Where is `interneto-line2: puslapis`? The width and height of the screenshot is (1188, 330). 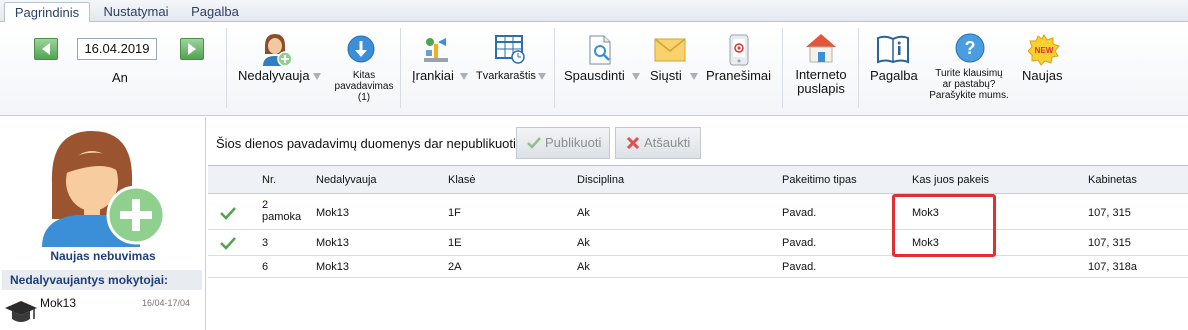 interneto-line2: puslapis is located at coordinates (821, 88).